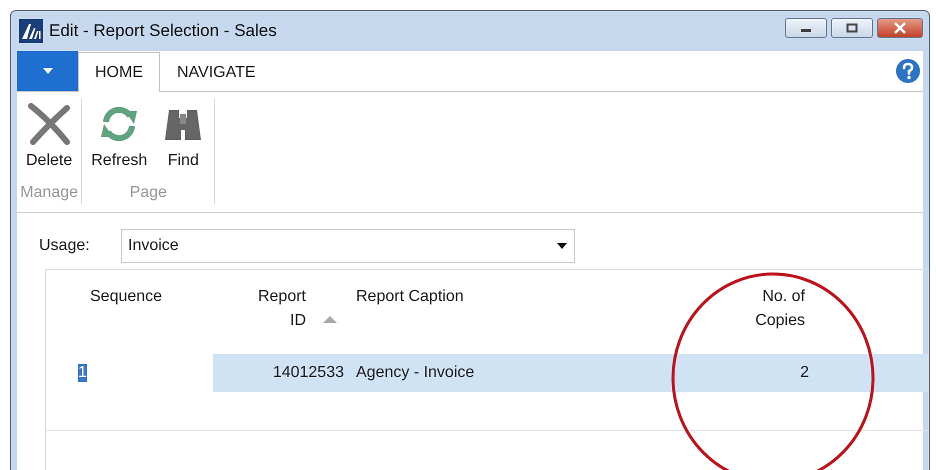  Describe the element at coordinates (216, 72) in the screenshot. I see `ribbon-tab: NAVIGATE` at that location.